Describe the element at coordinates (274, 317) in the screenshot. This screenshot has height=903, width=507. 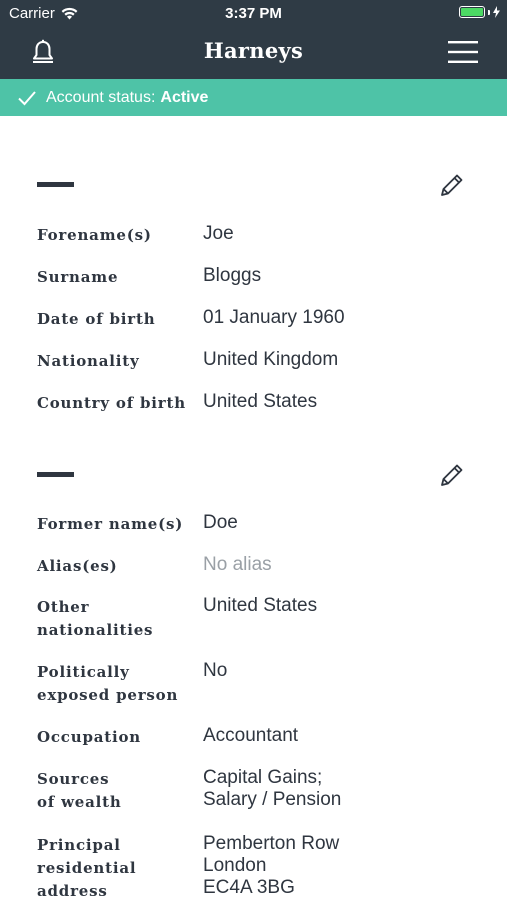
I see `detail-value: 01 January 1960` at that location.